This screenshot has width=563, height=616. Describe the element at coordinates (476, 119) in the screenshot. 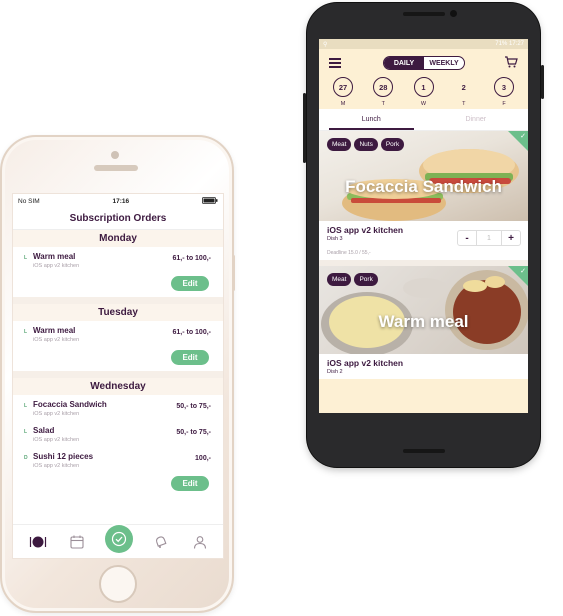

I see `tab-dinner: Dinner` at that location.